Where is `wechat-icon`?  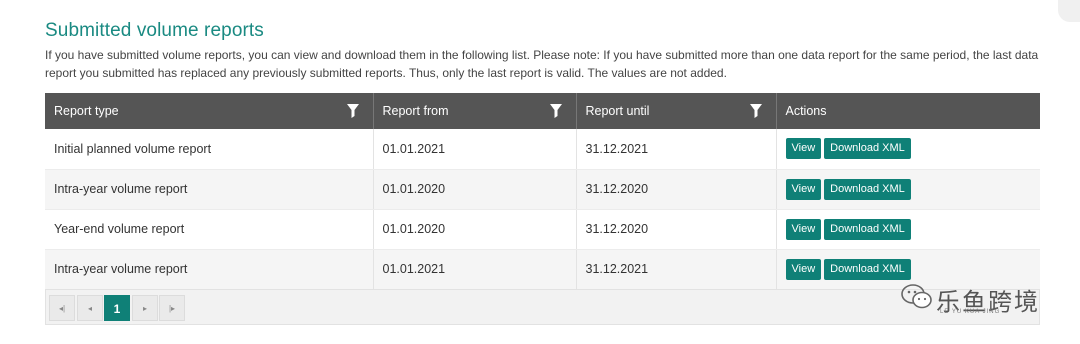
wechat-icon is located at coordinates (916, 296).